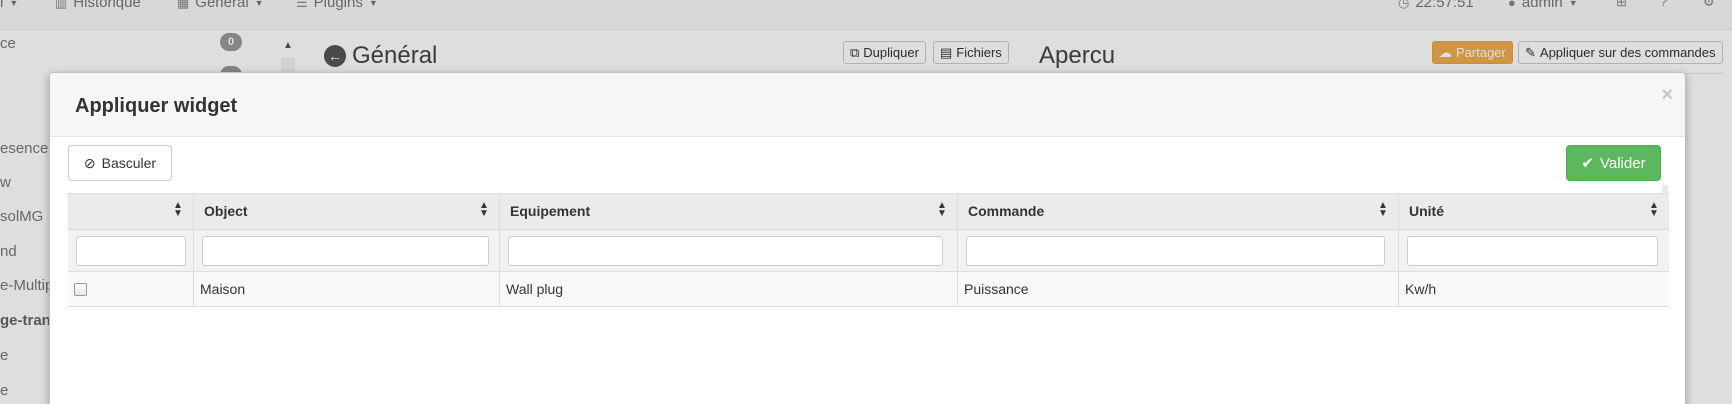  I want to click on modal-title: Appliquer widget, so click(156, 106).